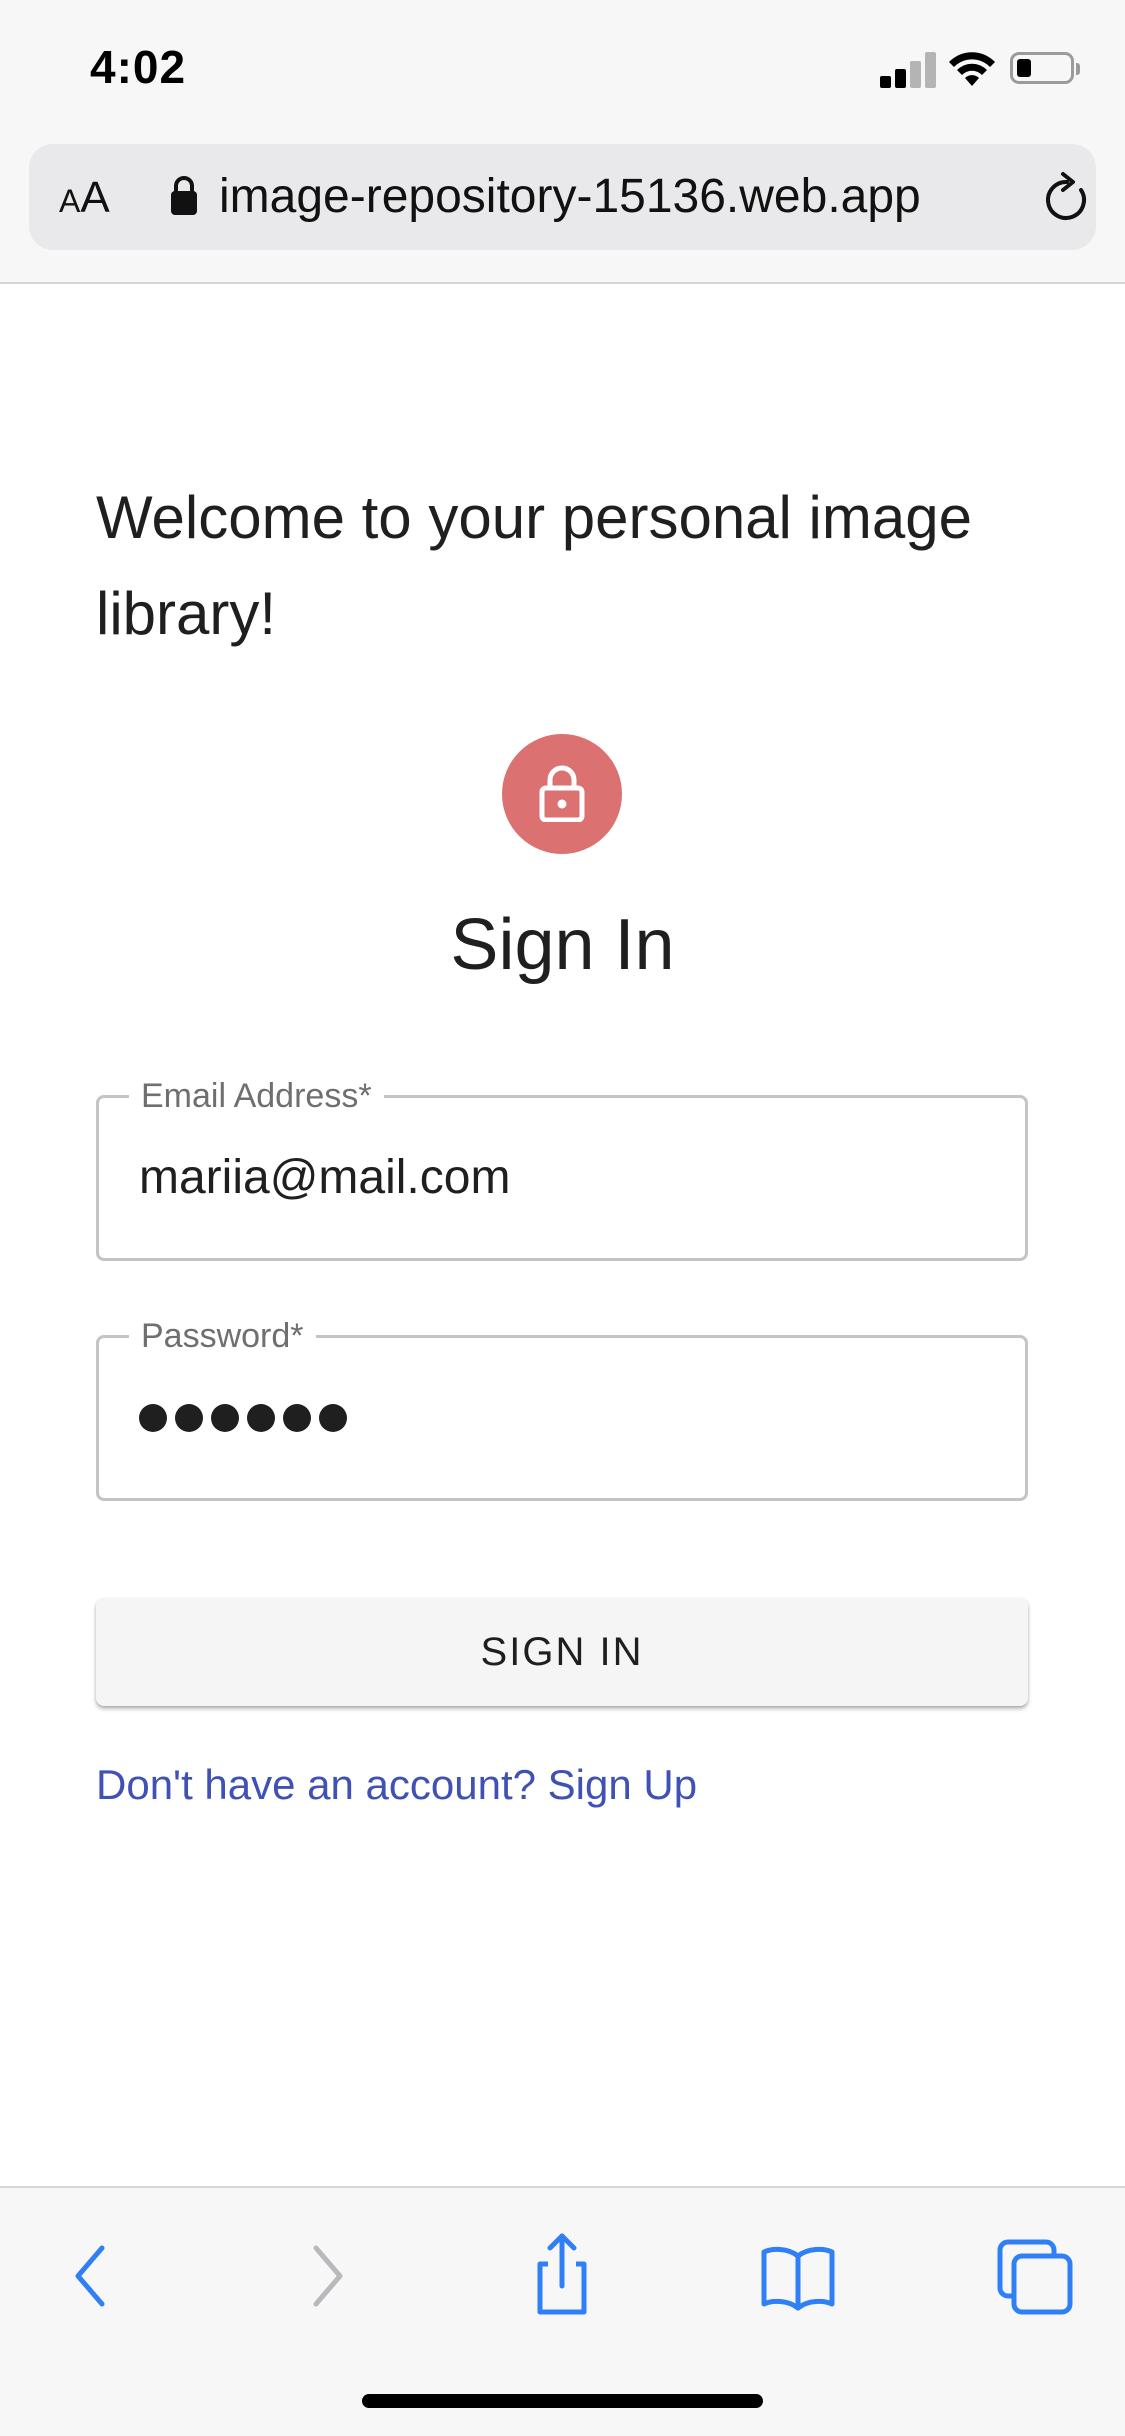 Image resolution: width=1125 pixels, height=2436 pixels. Describe the element at coordinates (256, 1096) in the screenshot. I see `email-field-label: Email Address*` at that location.